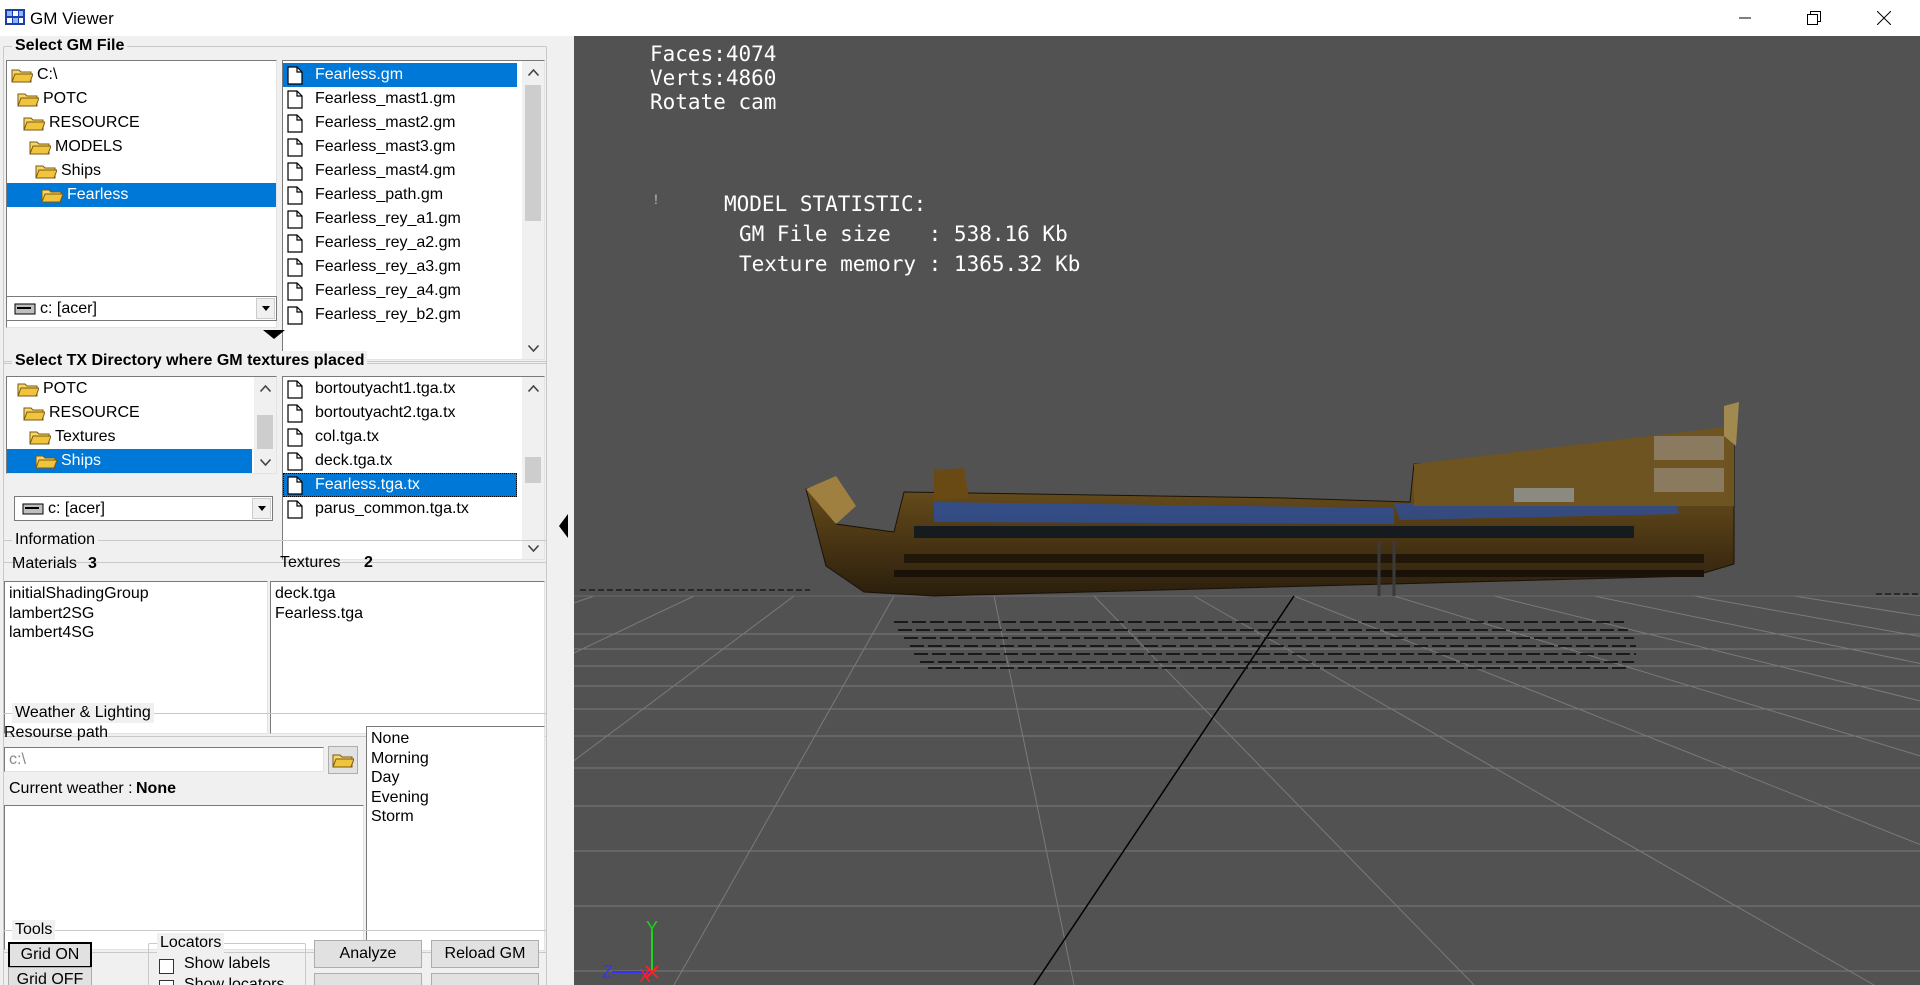  What do you see at coordinates (319, 614) in the screenshot?
I see `list-item: Fearless.tga` at bounding box center [319, 614].